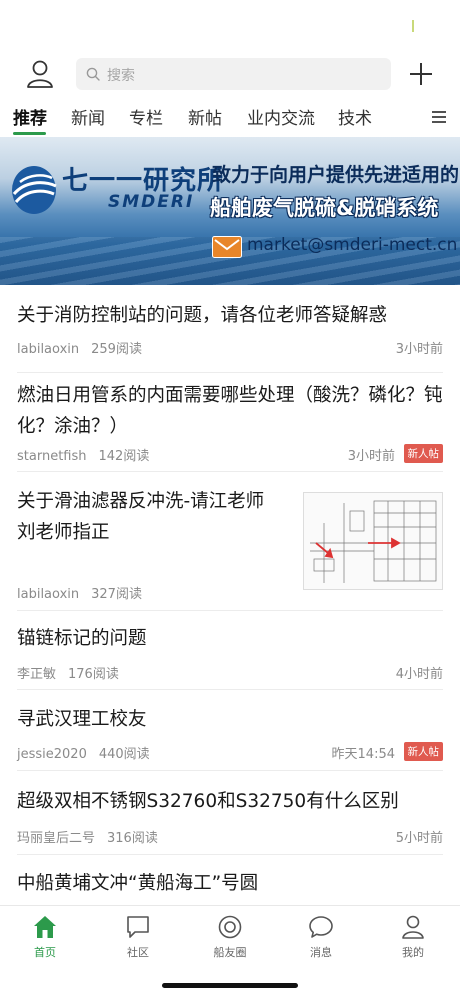 The width and height of the screenshot is (460, 996). I want to click on post-title: 锚链标记的问题, so click(82, 638).